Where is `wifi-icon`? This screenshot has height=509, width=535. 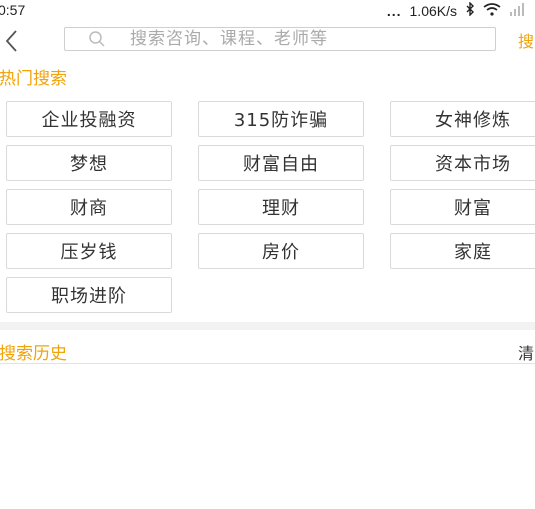 wifi-icon is located at coordinates (492, 10).